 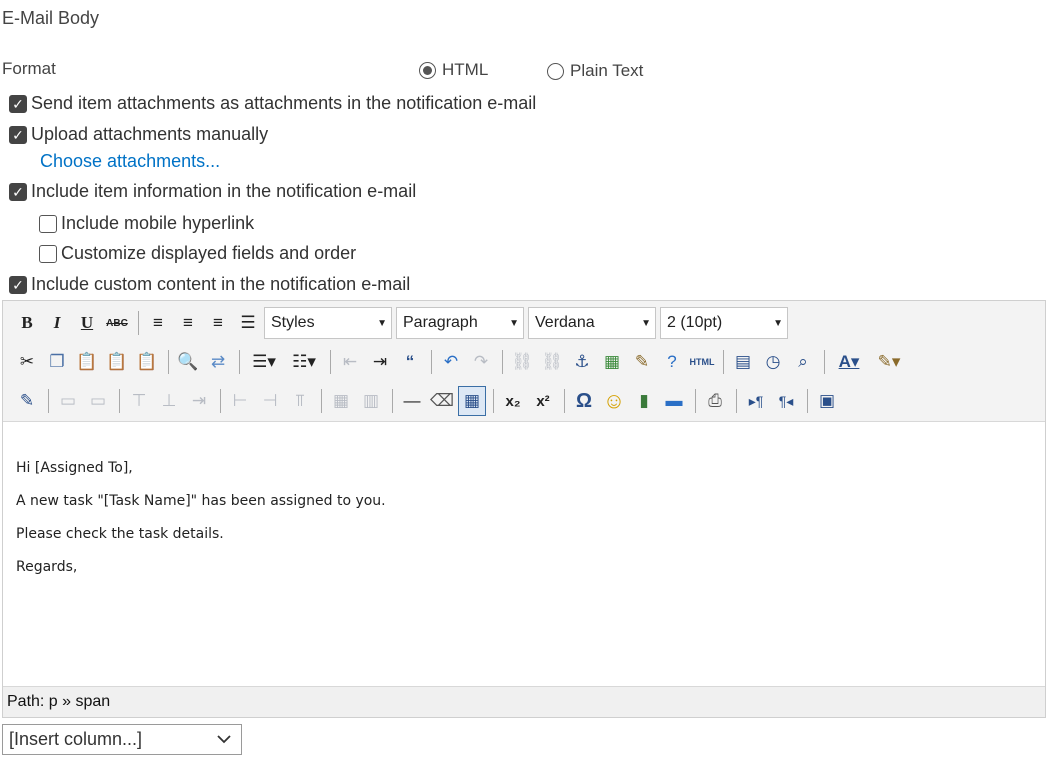 What do you see at coordinates (57, 362) in the screenshot?
I see `copy-icon: ❐` at bounding box center [57, 362].